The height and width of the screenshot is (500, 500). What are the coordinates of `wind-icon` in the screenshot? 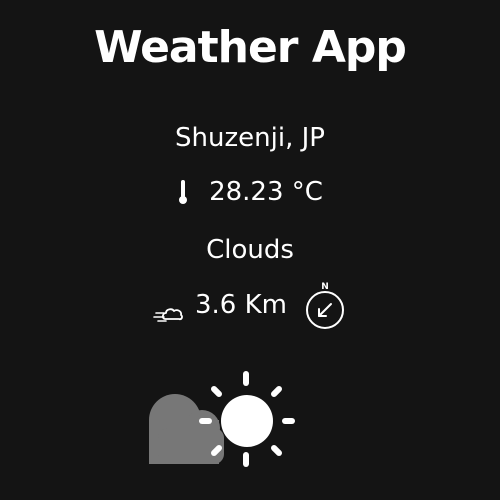 It's located at (169, 308).